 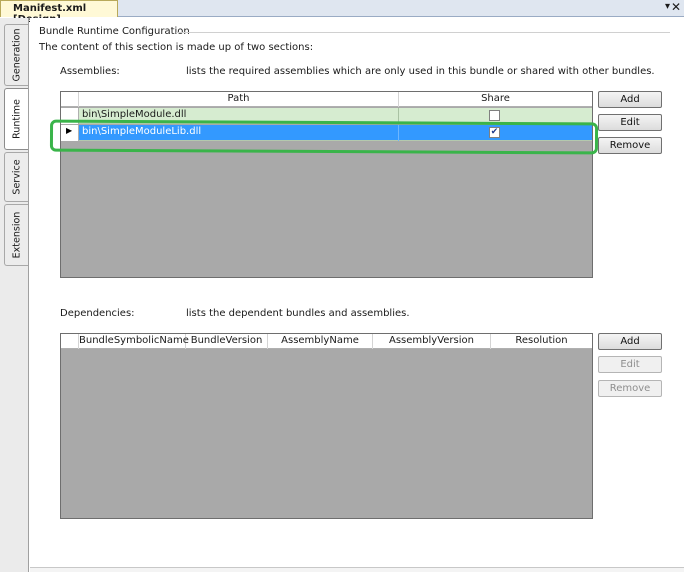 What do you see at coordinates (630, 99) in the screenshot?
I see `assemblies-add-button: Add` at bounding box center [630, 99].